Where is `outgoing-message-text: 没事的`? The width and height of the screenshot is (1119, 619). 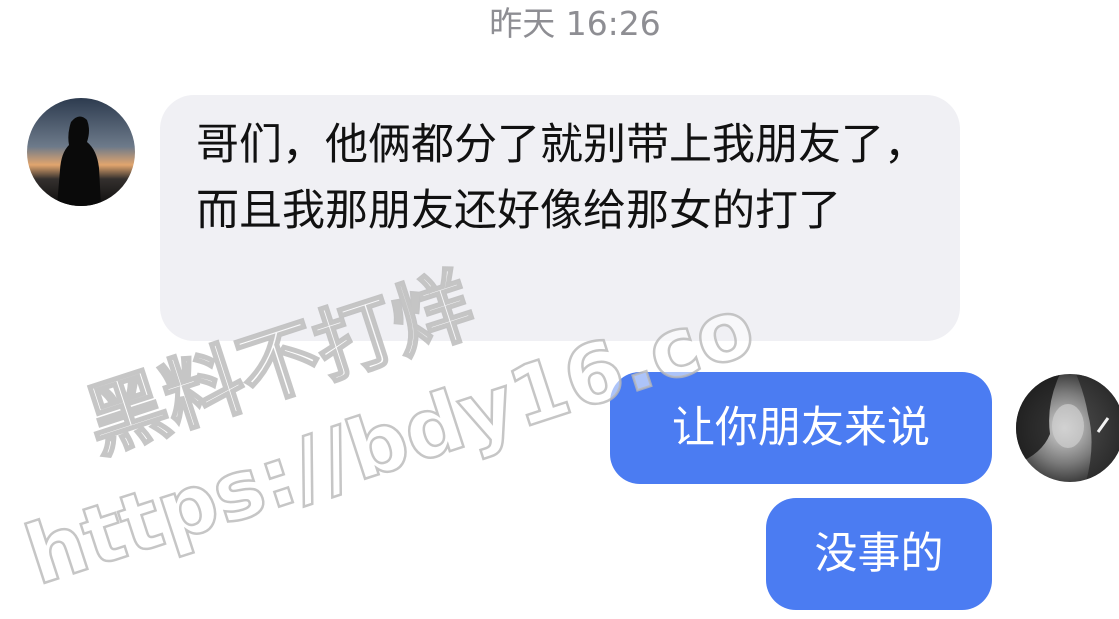 outgoing-message-text: 没事的 is located at coordinates (879, 554).